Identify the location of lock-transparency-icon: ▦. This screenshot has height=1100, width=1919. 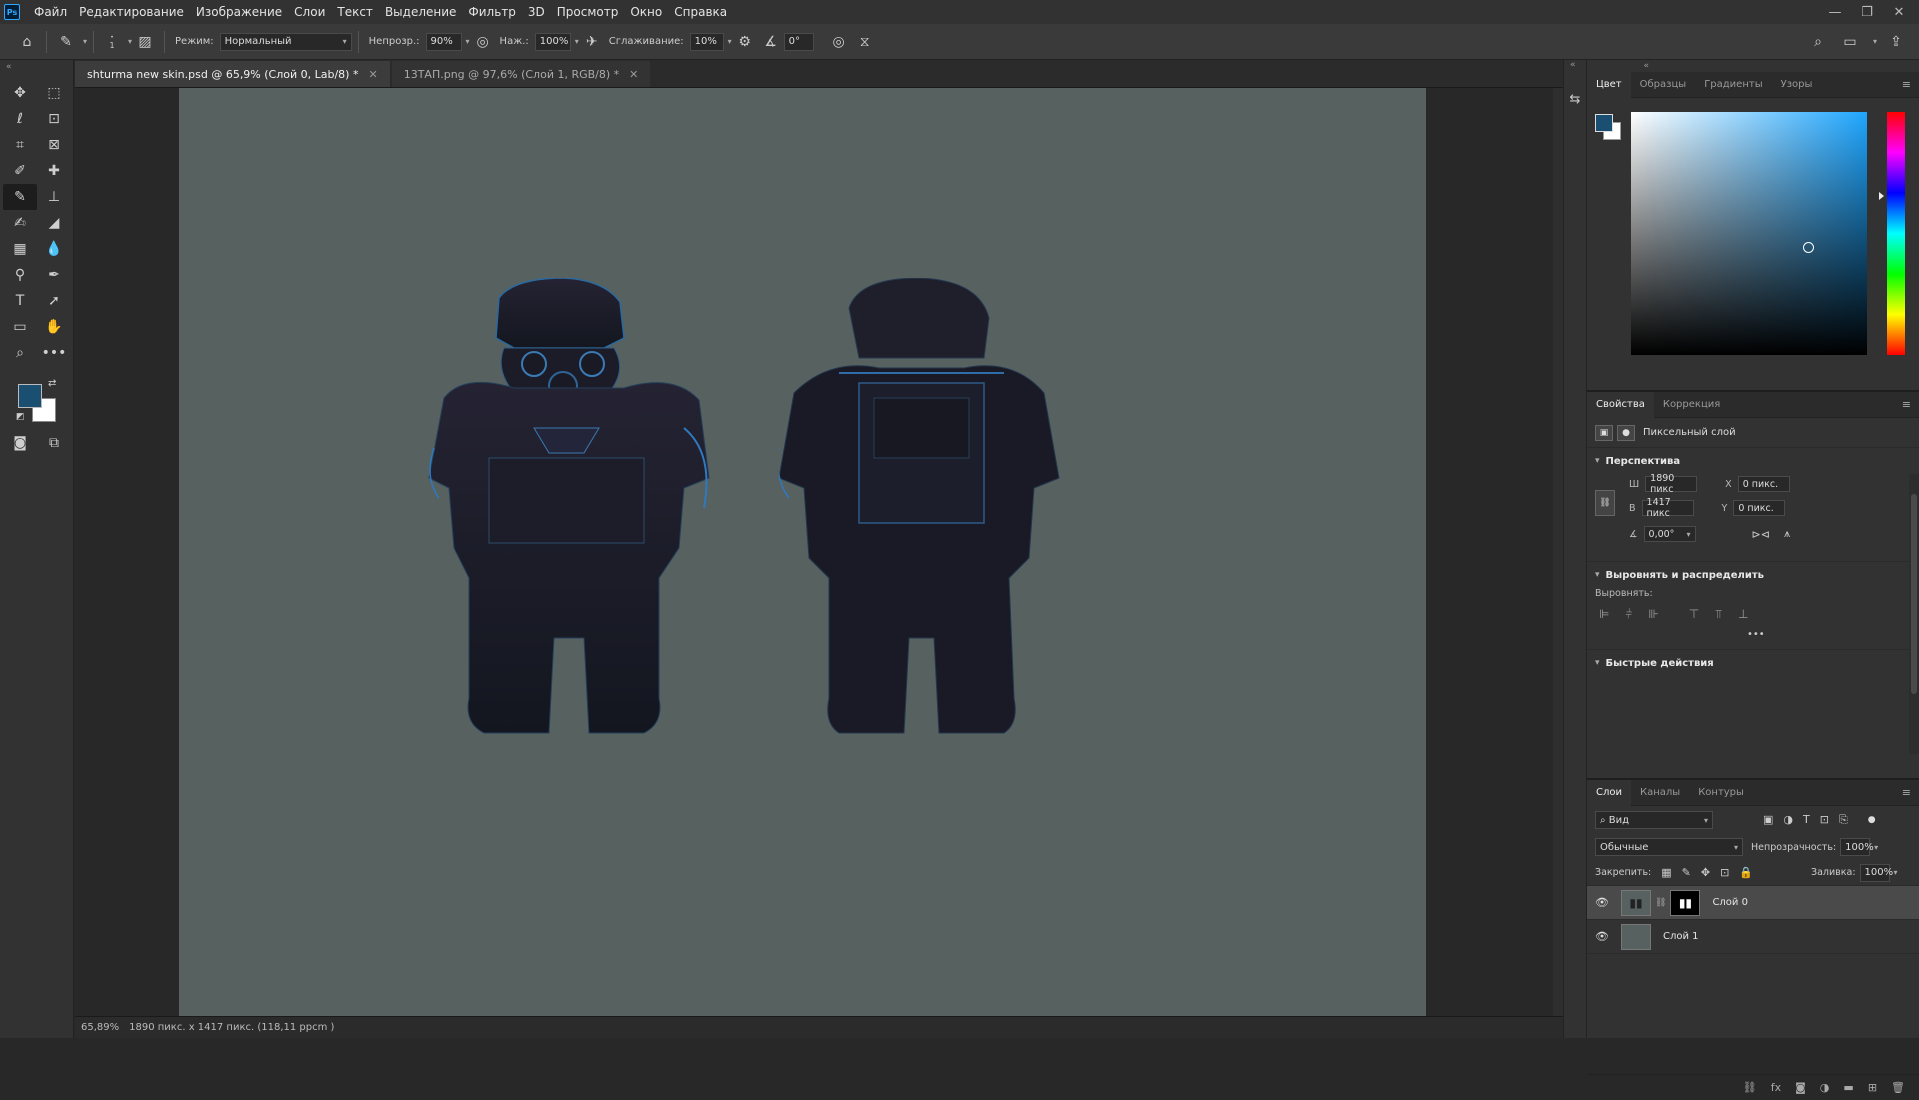
(1666, 872).